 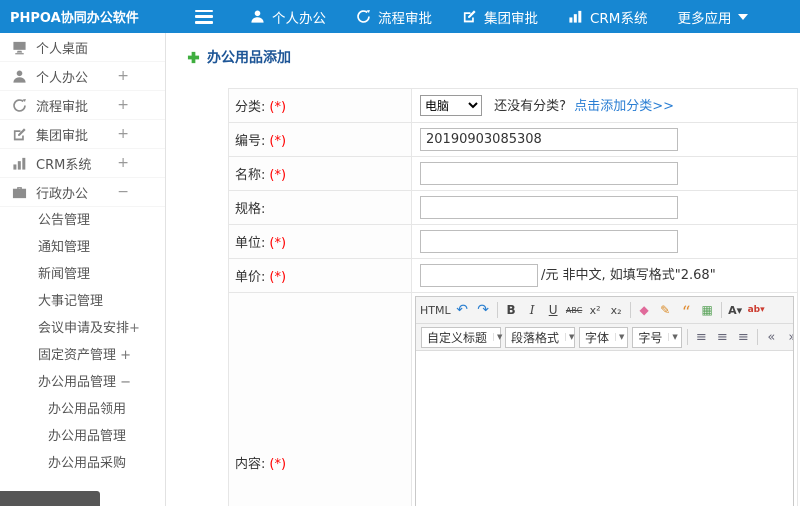 I want to click on bold-button: B, so click(x=511, y=310).